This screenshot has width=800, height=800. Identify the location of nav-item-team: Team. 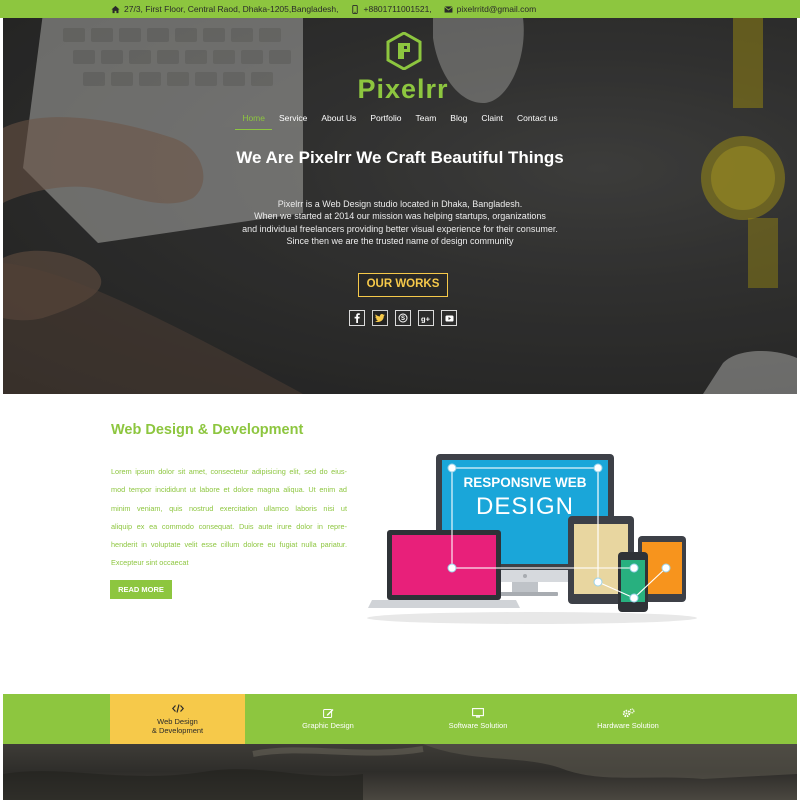
(426, 121).